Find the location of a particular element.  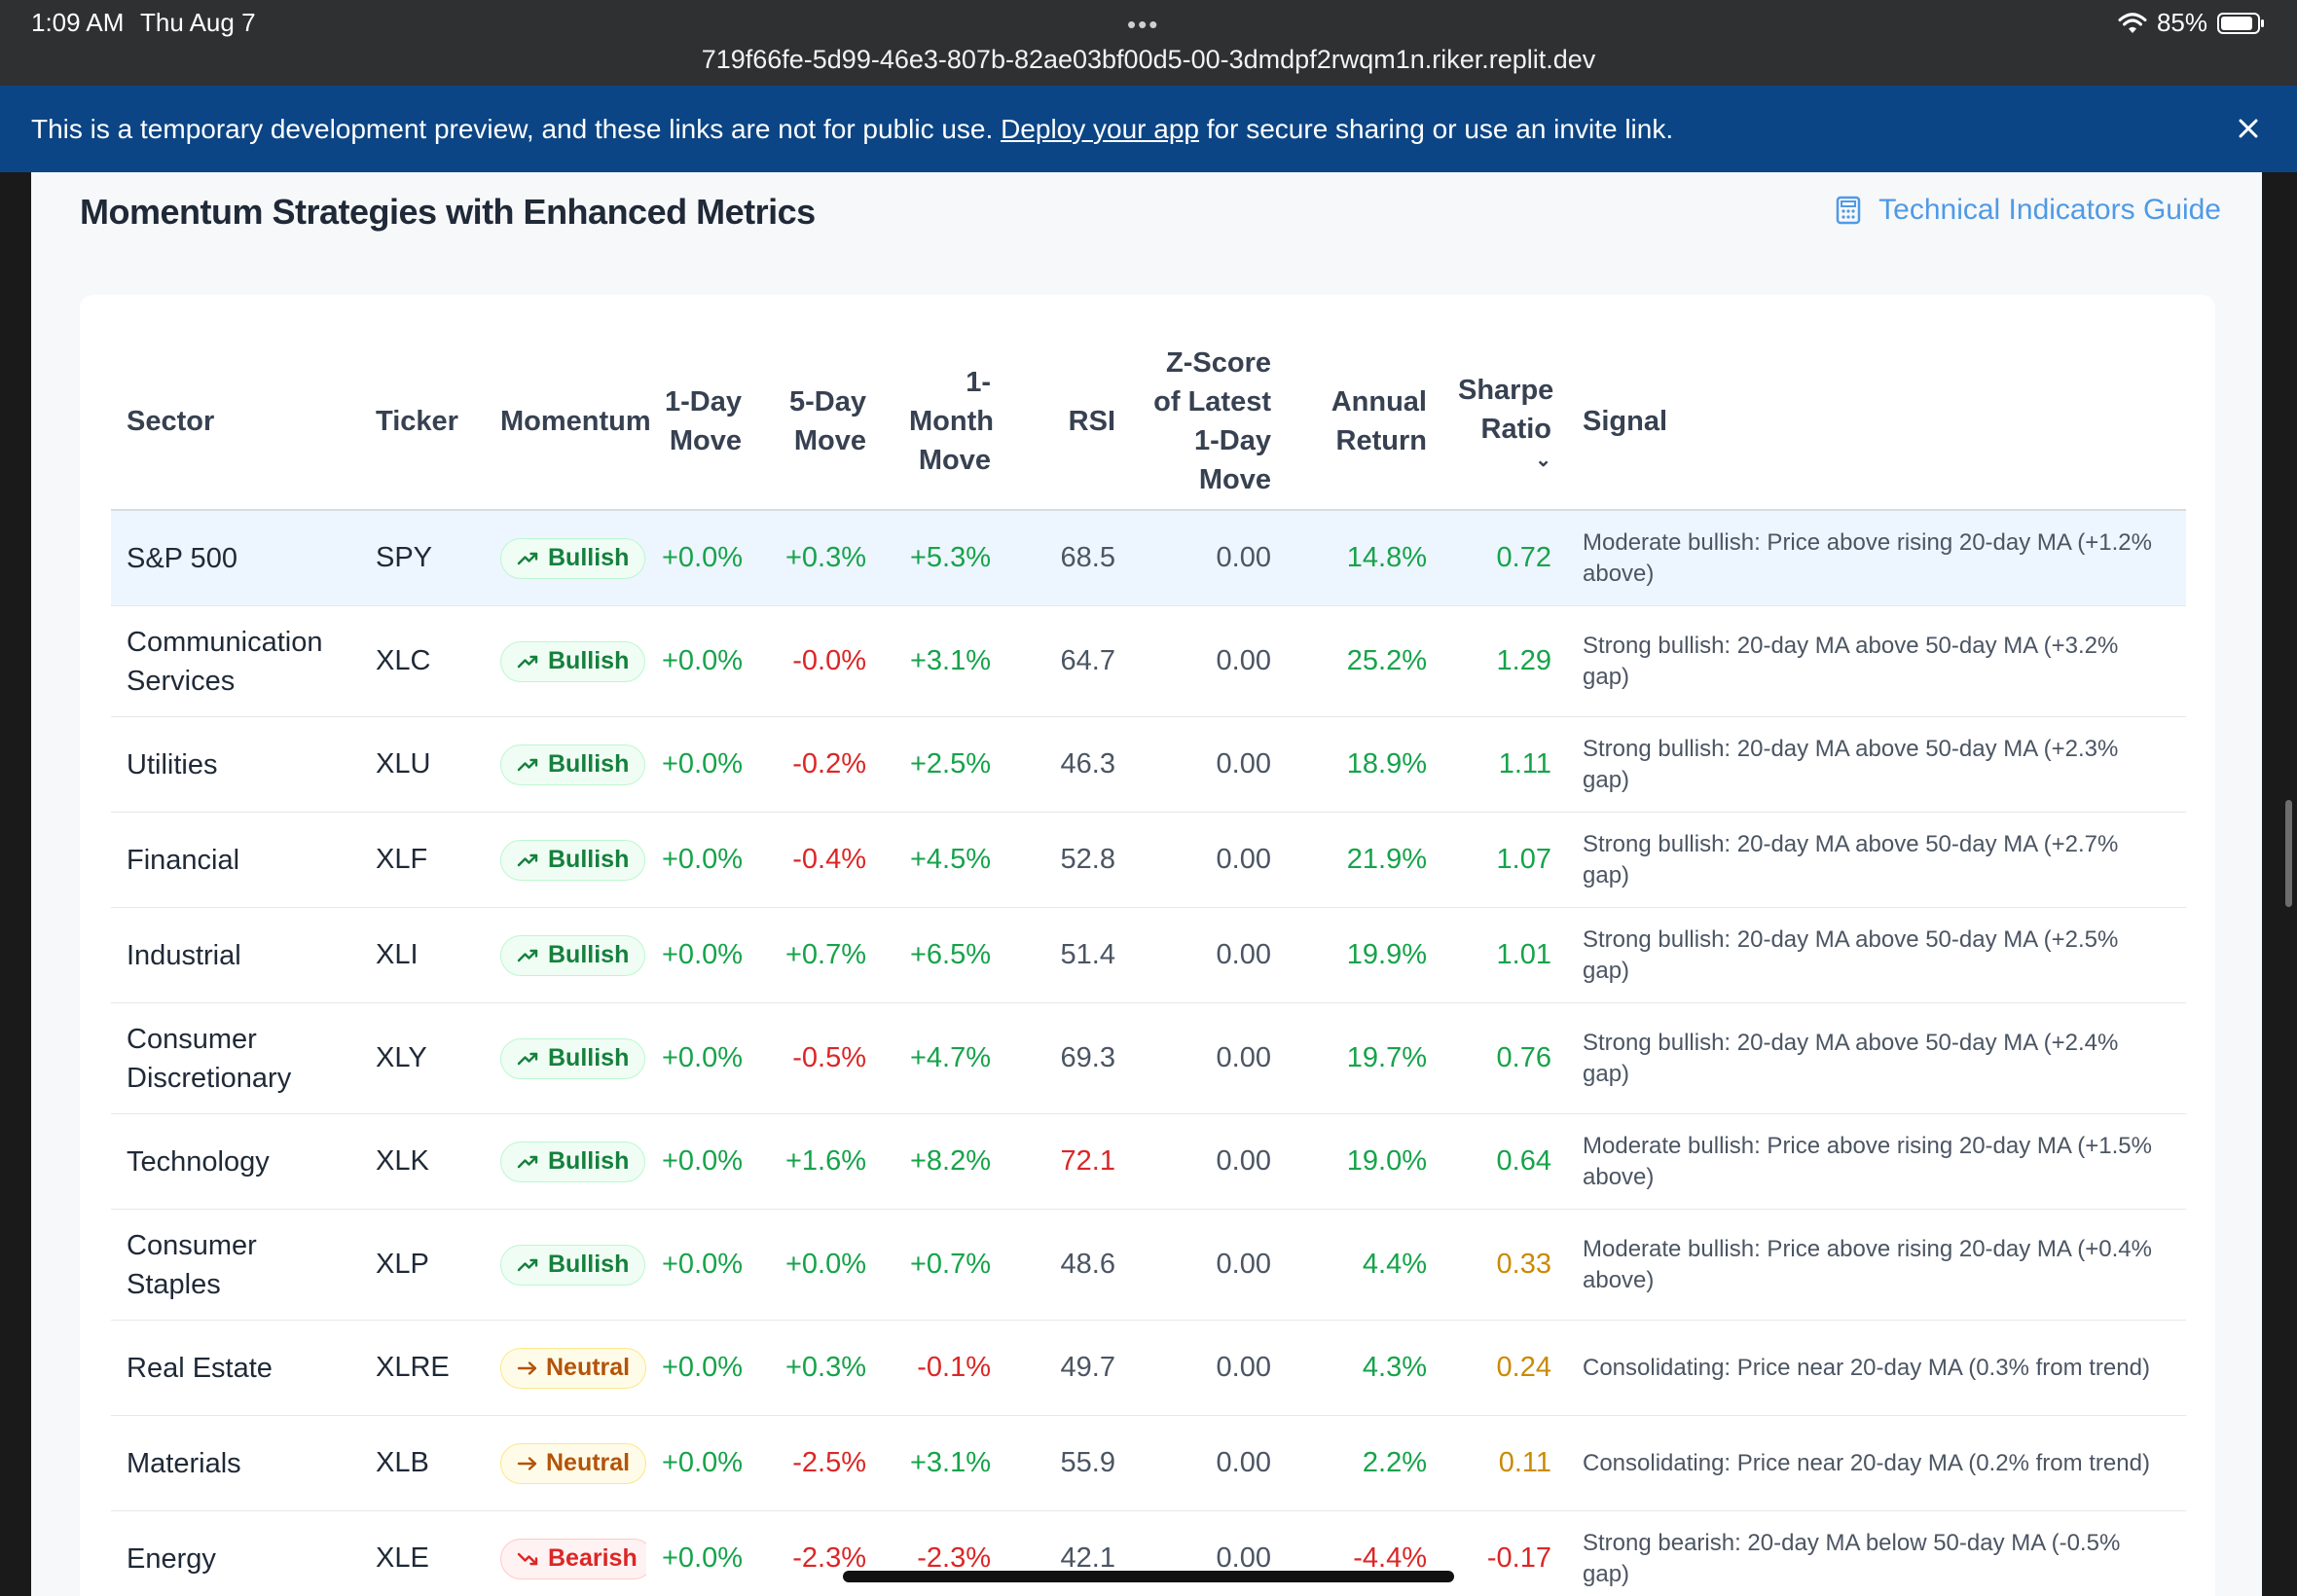

technical-indicators-guide-link: Technical Indicators Guide is located at coordinates (2029, 211).